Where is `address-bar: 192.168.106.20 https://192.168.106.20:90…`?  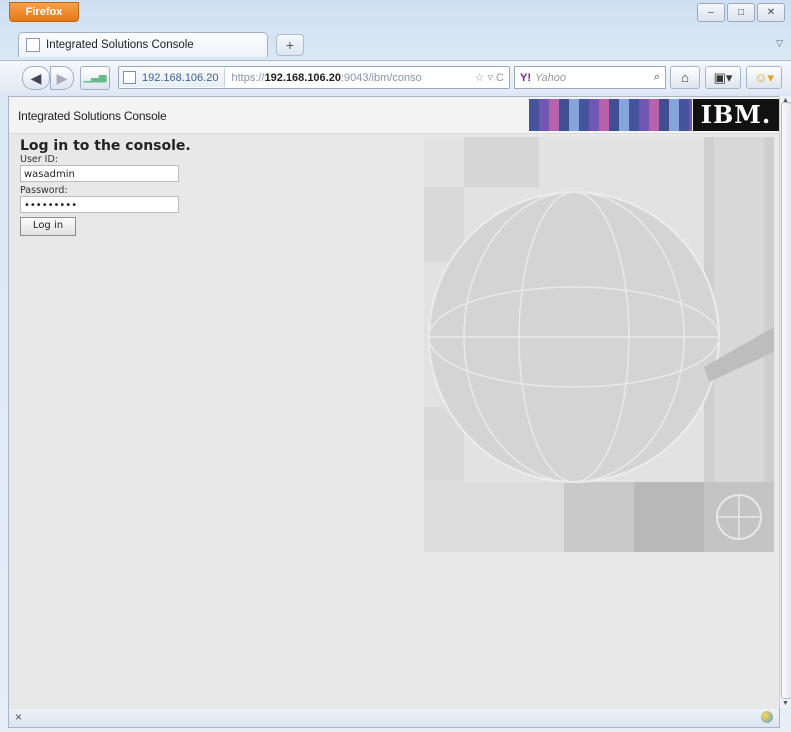 address-bar: 192.168.106.20 https://192.168.106.20:90… is located at coordinates (314, 77).